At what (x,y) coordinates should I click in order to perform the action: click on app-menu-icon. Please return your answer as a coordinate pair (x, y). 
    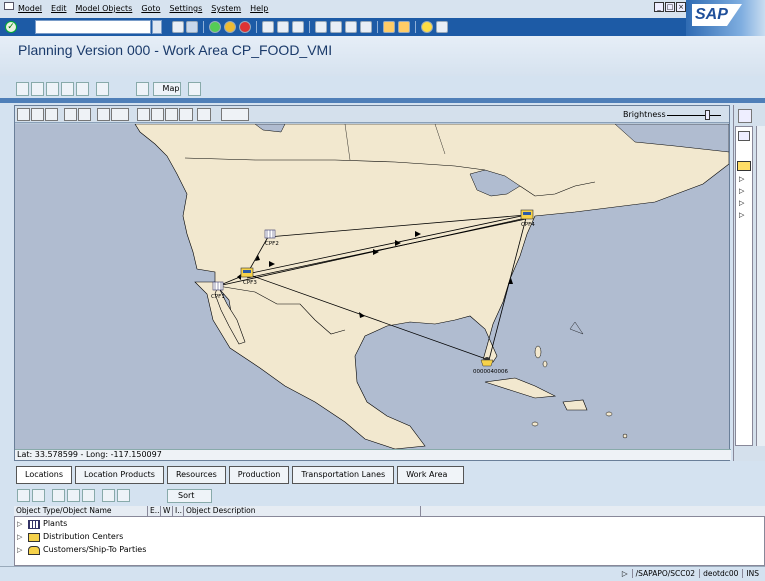
    Looking at the image, I should click on (9, 6).